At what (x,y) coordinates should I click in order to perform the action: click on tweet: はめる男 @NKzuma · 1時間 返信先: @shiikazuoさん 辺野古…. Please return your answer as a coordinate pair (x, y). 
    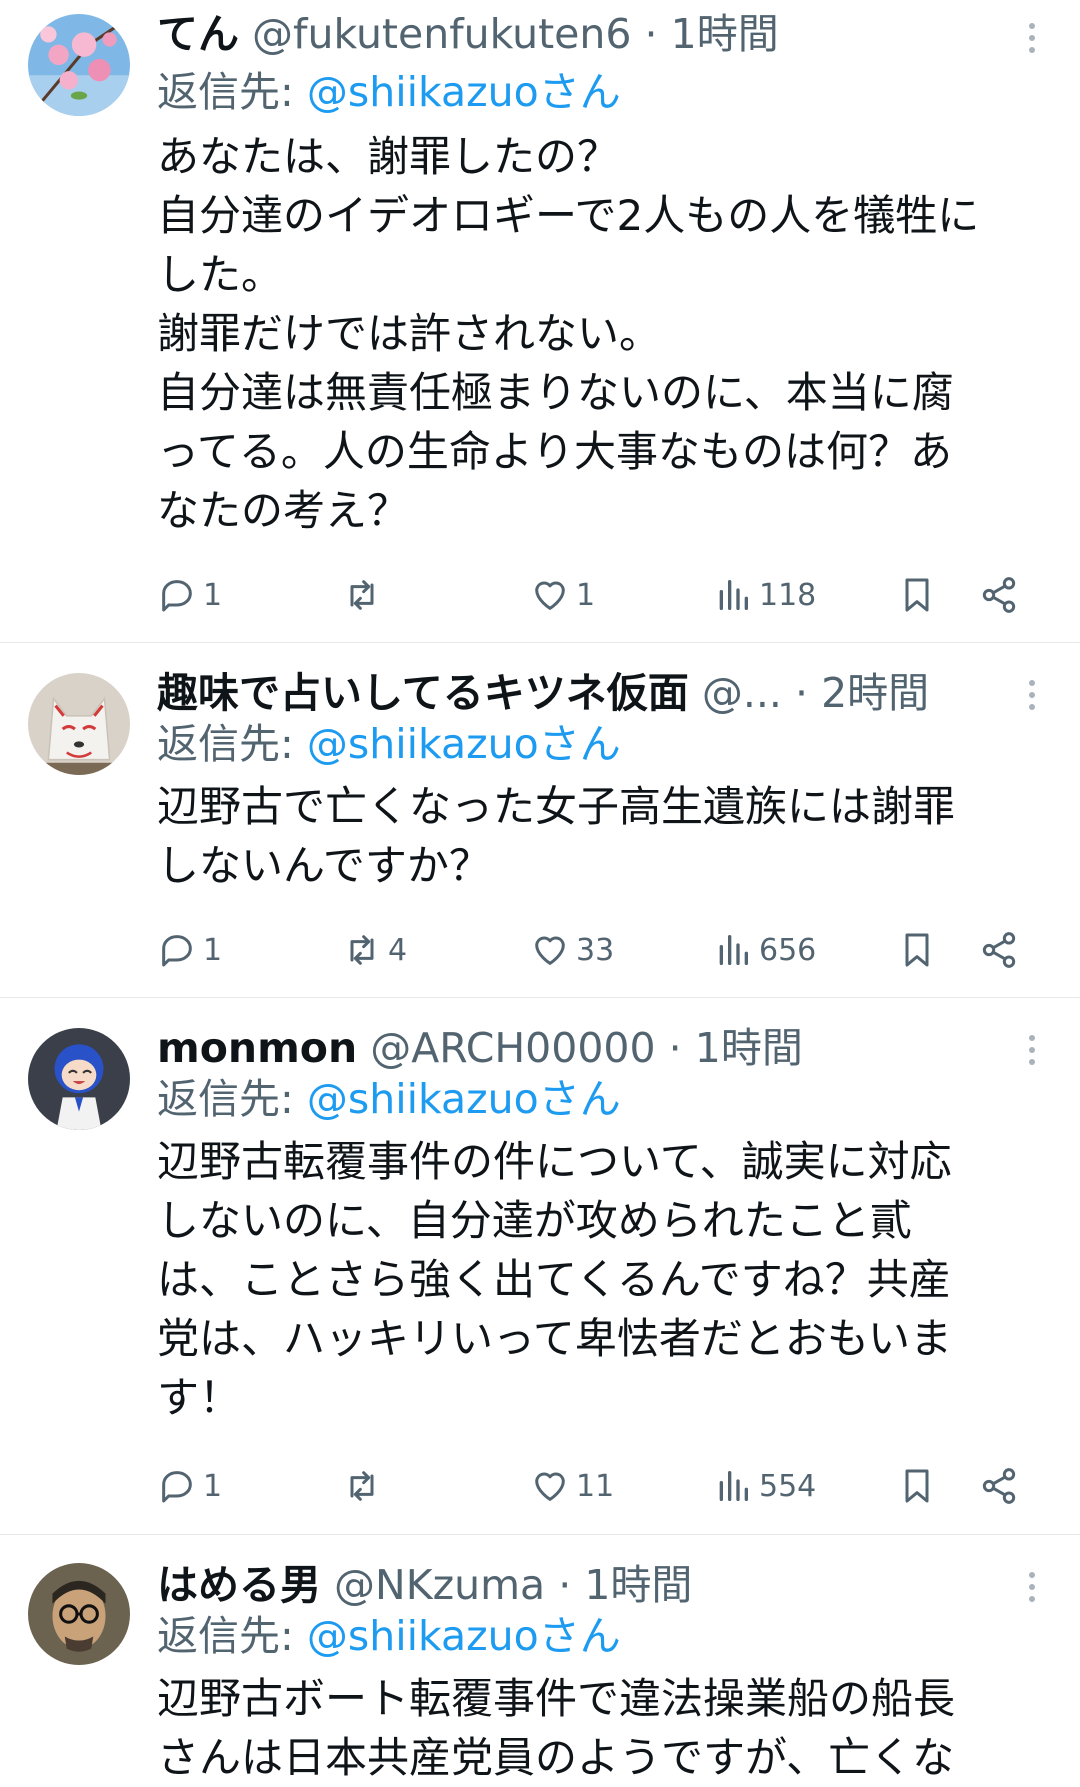
    Looking at the image, I should click on (540, 1658).